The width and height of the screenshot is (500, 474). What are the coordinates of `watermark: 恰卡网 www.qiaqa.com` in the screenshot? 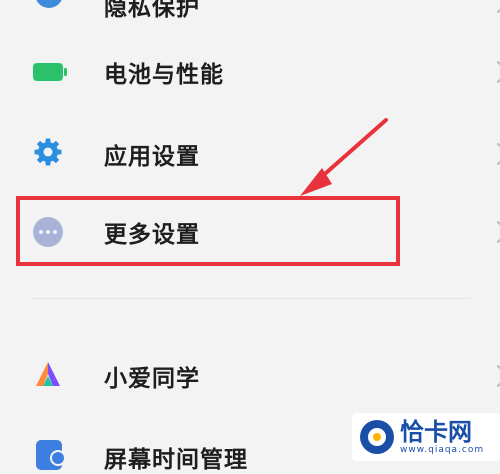 It's located at (426, 437).